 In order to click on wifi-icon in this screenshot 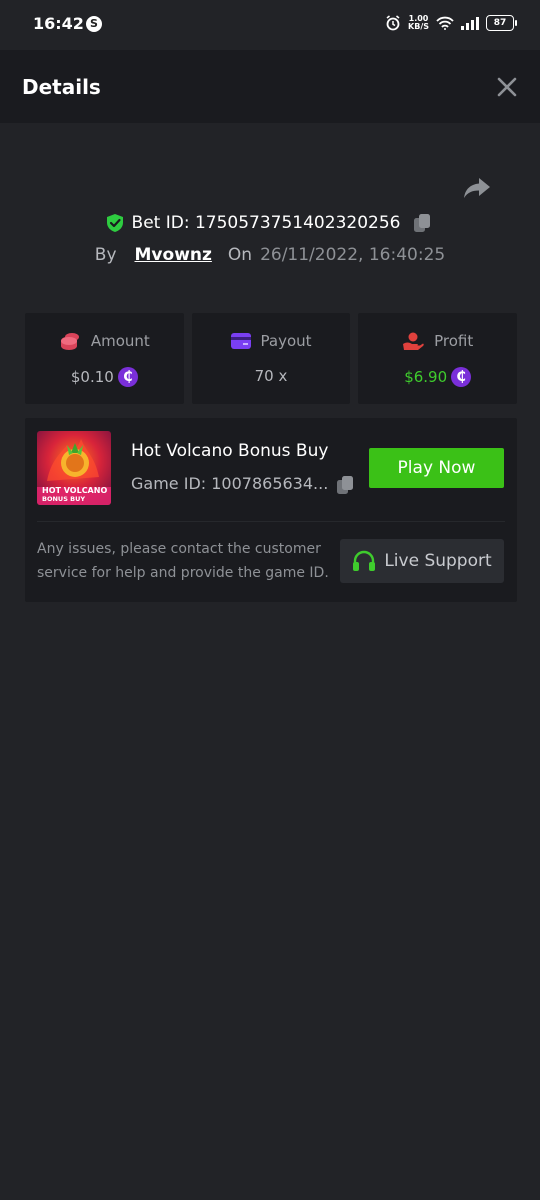, I will do `click(445, 23)`.